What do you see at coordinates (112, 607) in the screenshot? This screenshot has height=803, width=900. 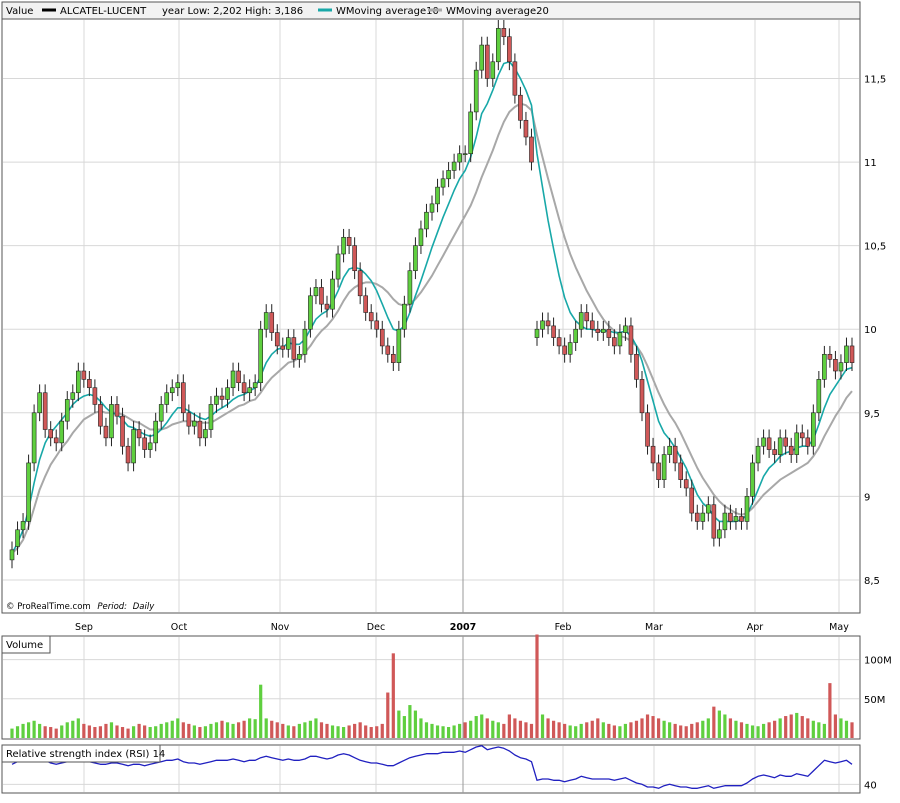 I see `period-label: Period:` at bounding box center [112, 607].